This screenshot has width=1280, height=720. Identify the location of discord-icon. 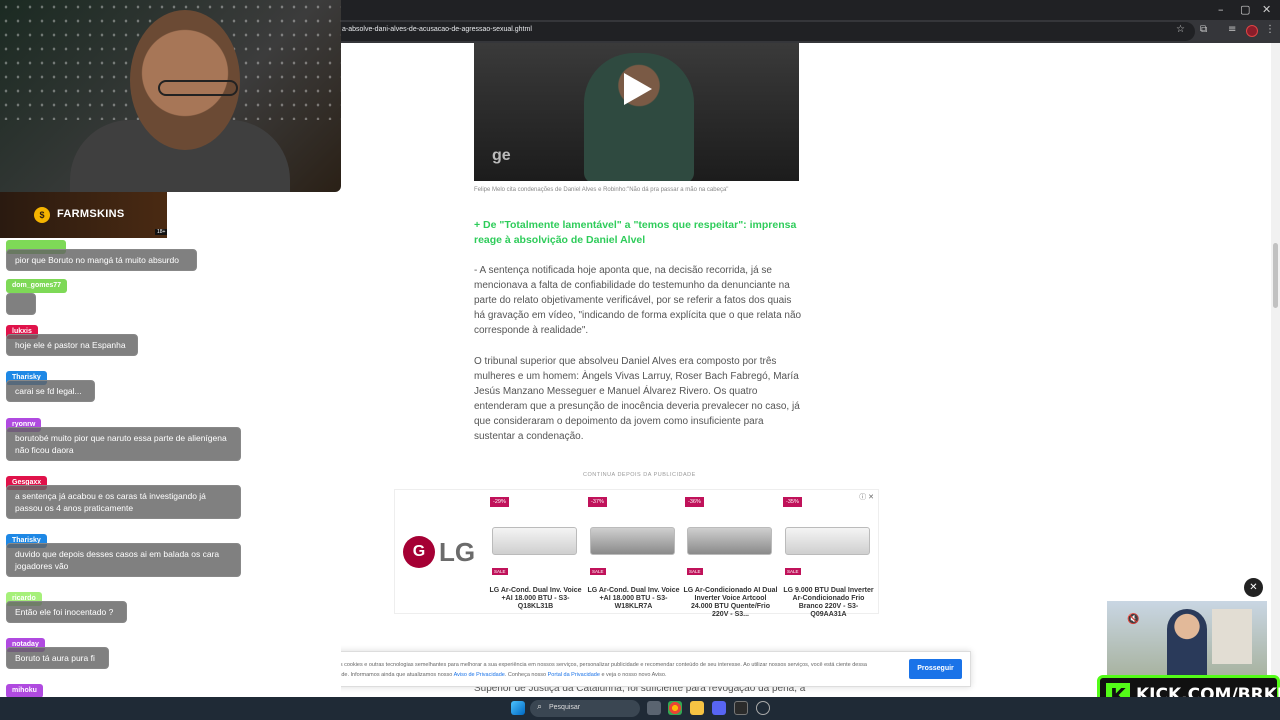
(719, 708).